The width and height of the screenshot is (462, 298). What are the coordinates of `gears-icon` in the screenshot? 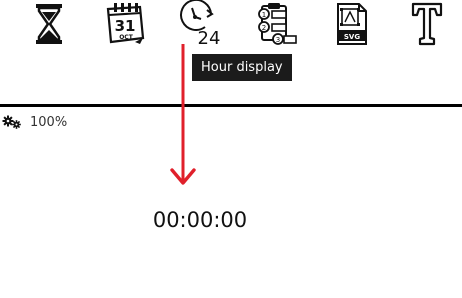 It's located at (12, 122).